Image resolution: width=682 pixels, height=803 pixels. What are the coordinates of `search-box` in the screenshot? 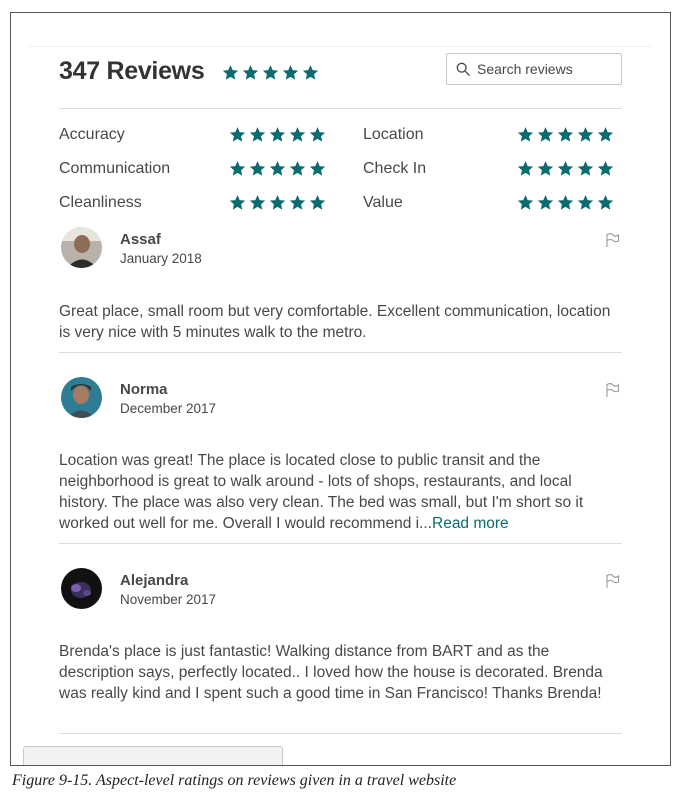 It's located at (534, 69).